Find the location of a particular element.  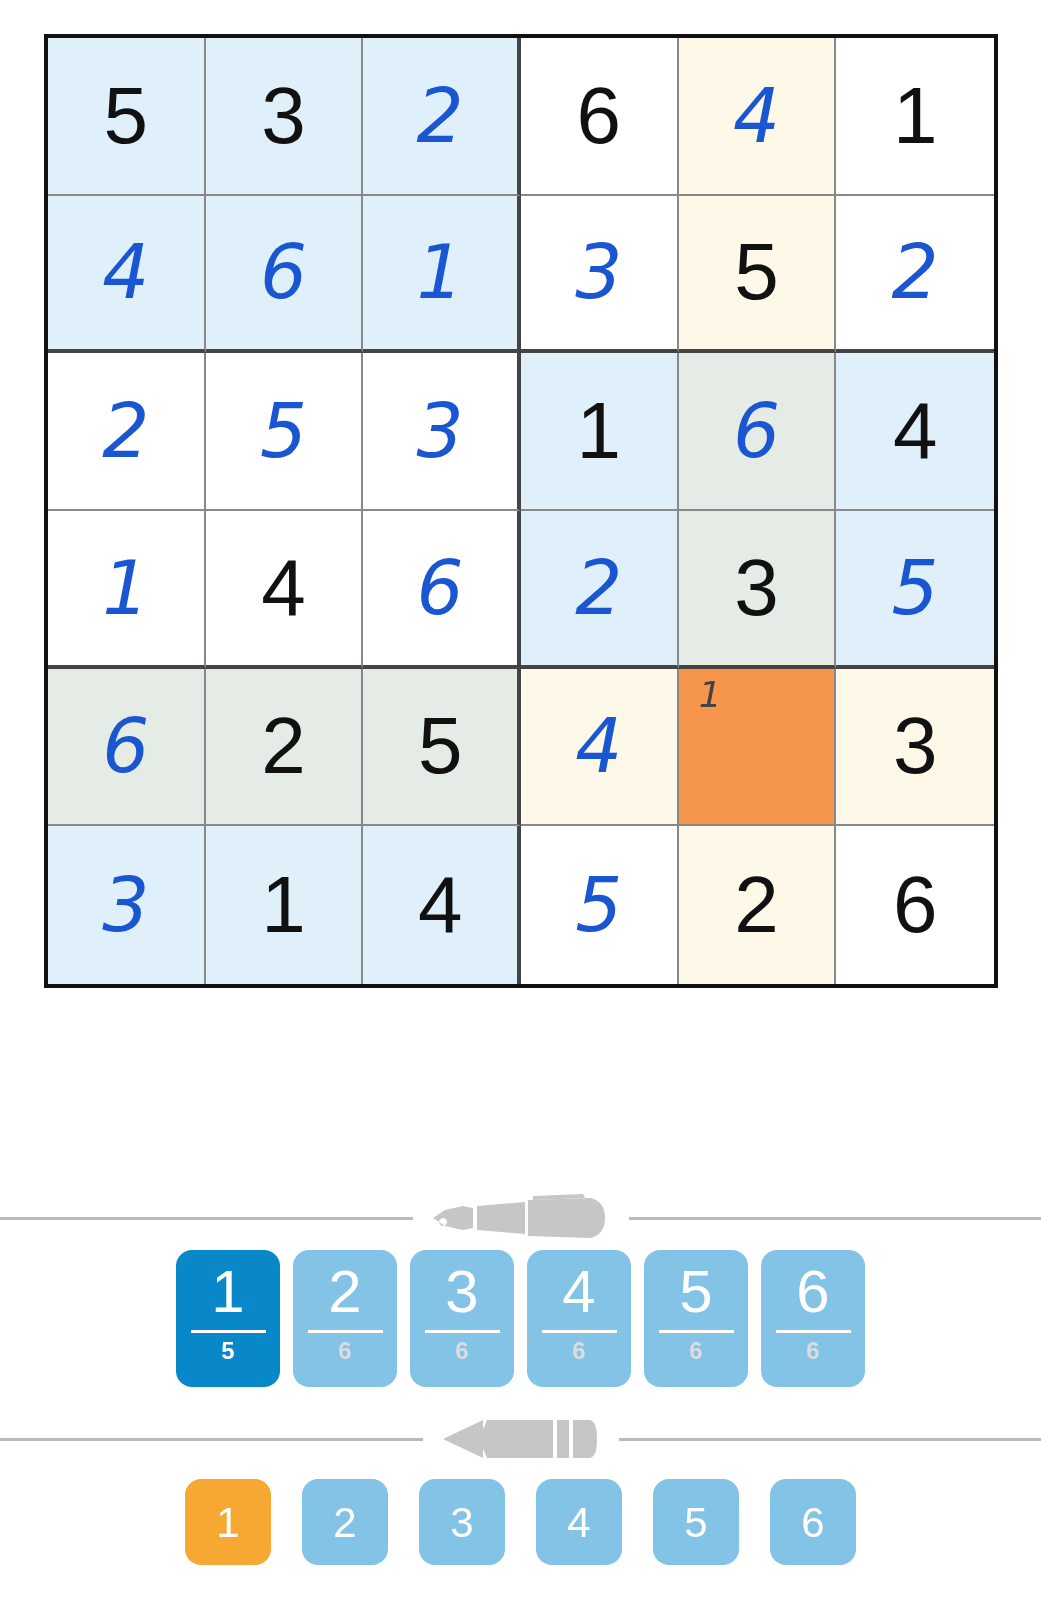

digit-button: 1 5 is located at coordinates (228, 1318).